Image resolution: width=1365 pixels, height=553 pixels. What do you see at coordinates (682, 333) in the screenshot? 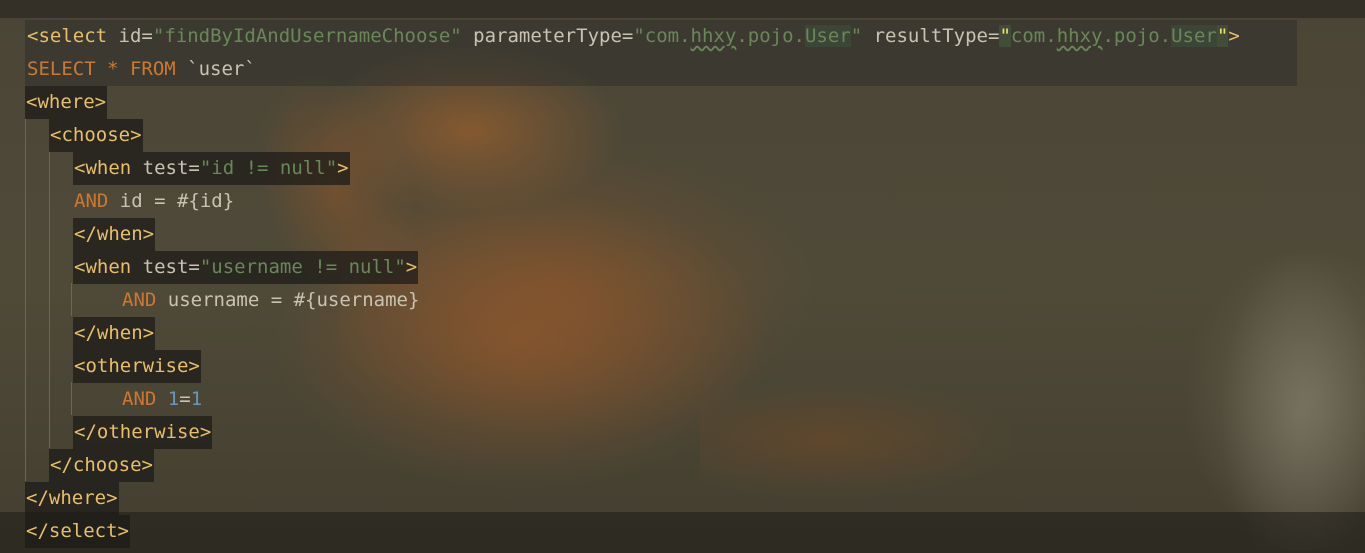
I see `code-line-10: </when>` at bounding box center [682, 333].